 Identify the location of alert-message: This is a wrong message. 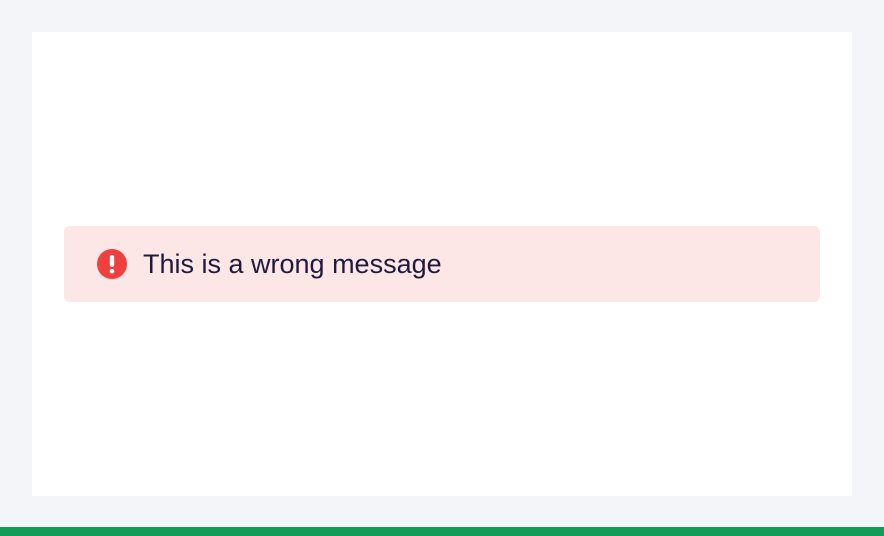
(292, 264).